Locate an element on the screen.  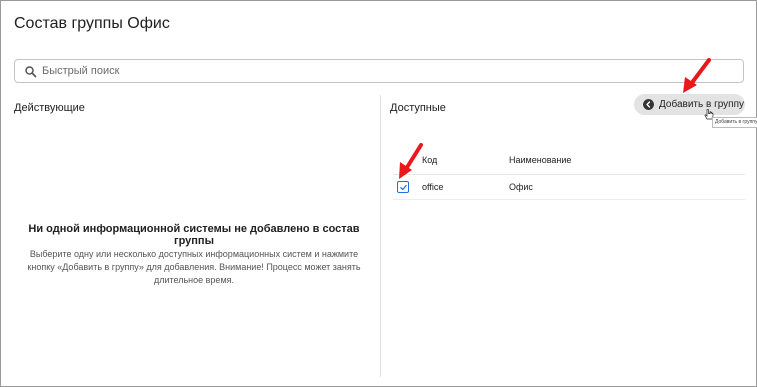
search-icon is located at coordinates (31, 72).